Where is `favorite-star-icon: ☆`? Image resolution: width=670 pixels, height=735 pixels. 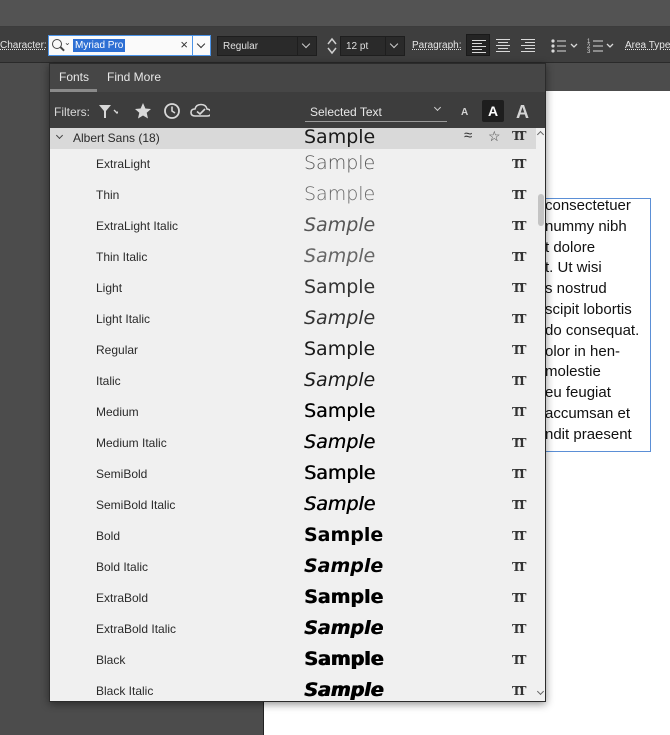 favorite-star-icon: ☆ is located at coordinates (494, 136).